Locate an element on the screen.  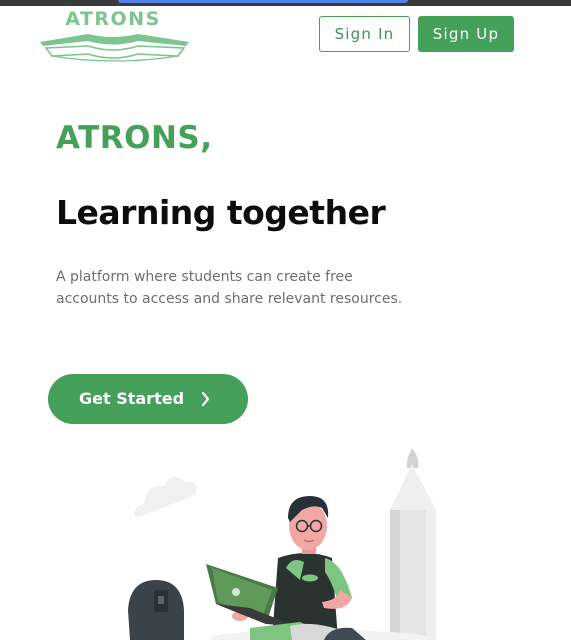
logo-text: ATRONS is located at coordinates (113, 19).